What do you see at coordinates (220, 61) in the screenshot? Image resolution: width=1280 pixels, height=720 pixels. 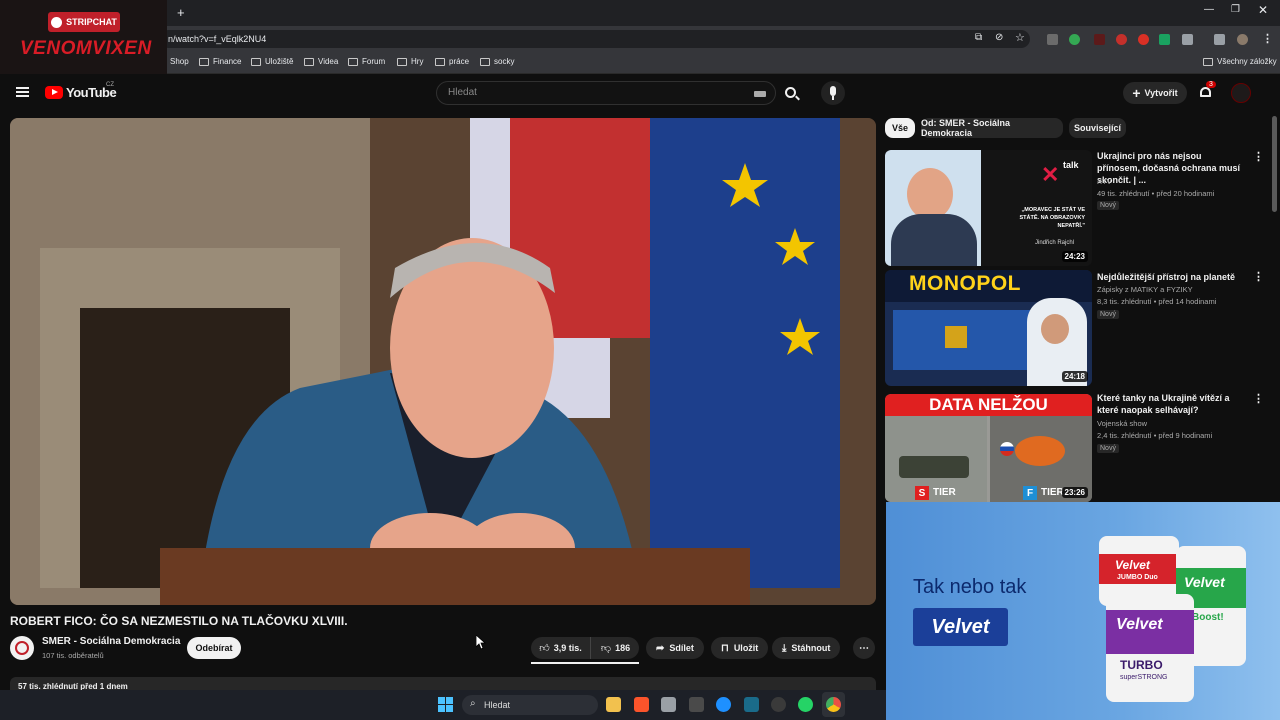 I see `bookmark-finance: Finance` at bounding box center [220, 61].